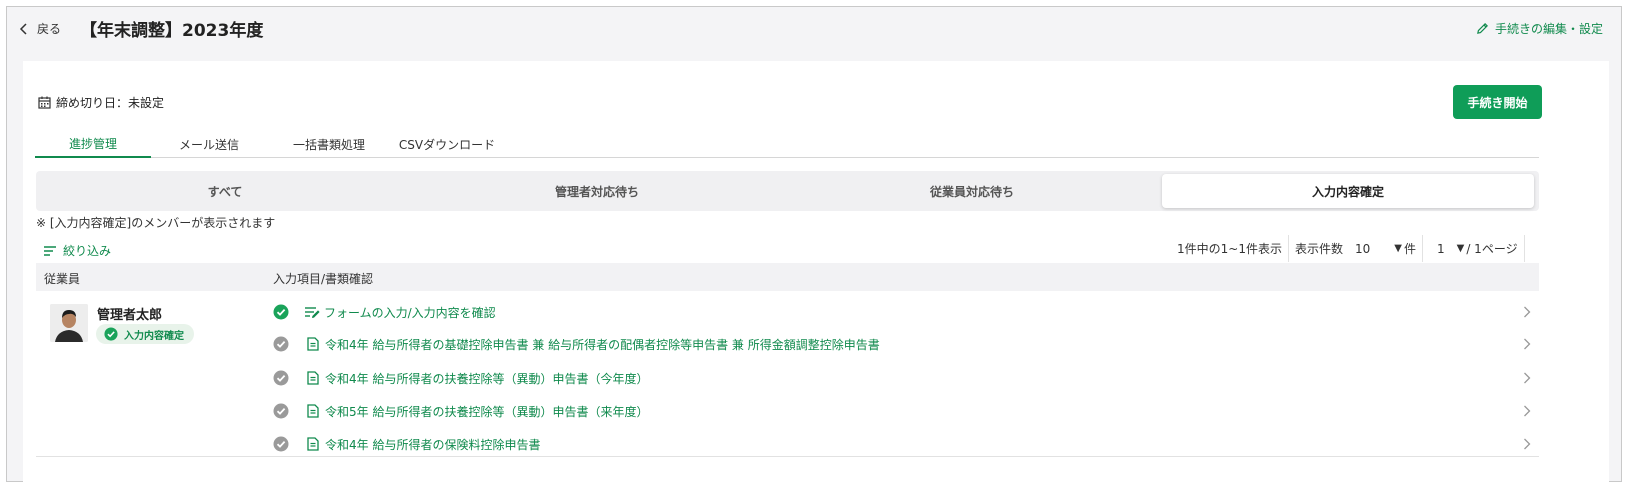  What do you see at coordinates (1230, 248) in the screenshot?
I see `result-summary: 1件中の1~1件表示` at bounding box center [1230, 248].